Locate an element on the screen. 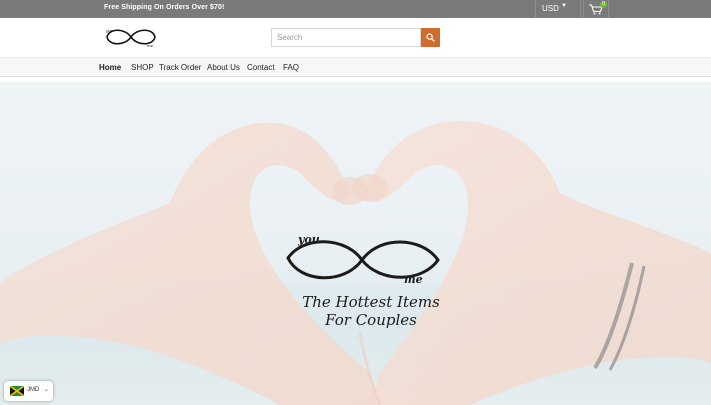 The width and height of the screenshot is (711, 405). caret-down-icon: ▼ is located at coordinates (564, 6).